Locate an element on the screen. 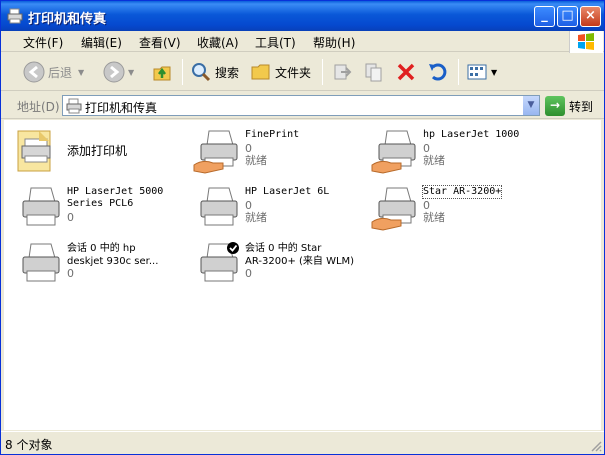 This screenshot has height=455, width=605. search-icon is located at coordinates (201, 72).